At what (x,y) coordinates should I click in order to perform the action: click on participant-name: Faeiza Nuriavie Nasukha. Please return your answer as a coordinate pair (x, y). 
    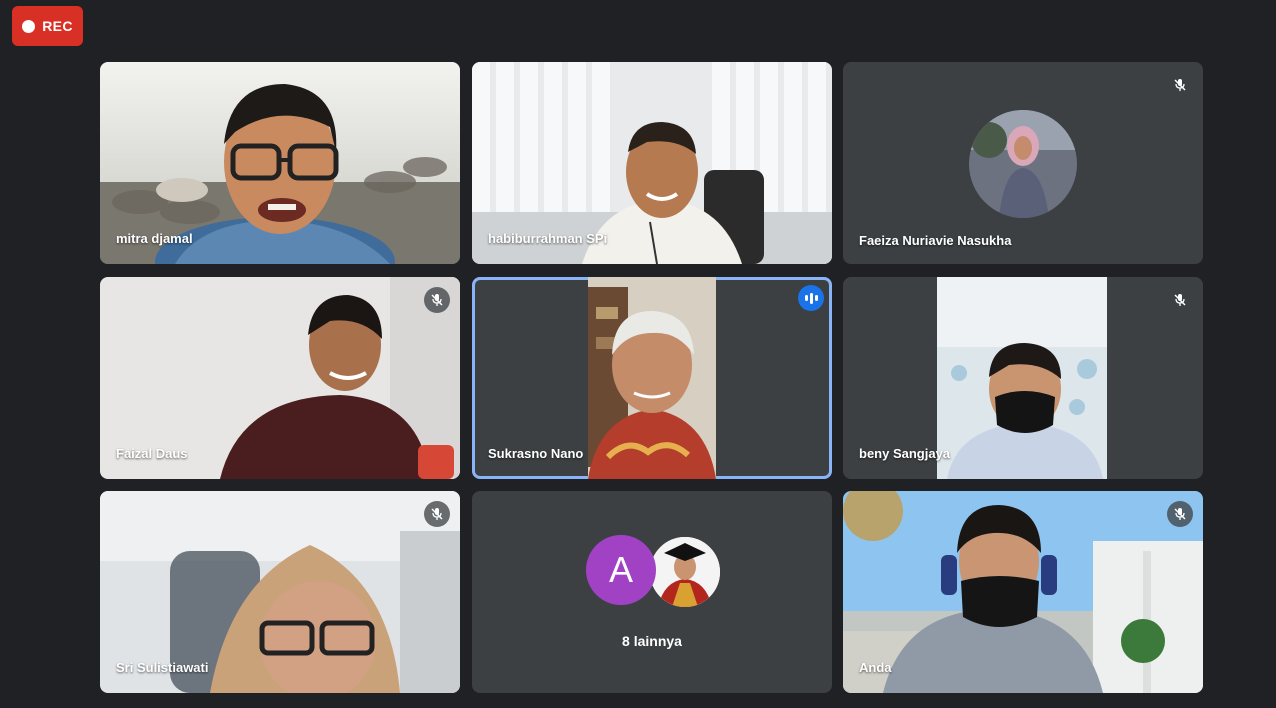
    Looking at the image, I should click on (935, 240).